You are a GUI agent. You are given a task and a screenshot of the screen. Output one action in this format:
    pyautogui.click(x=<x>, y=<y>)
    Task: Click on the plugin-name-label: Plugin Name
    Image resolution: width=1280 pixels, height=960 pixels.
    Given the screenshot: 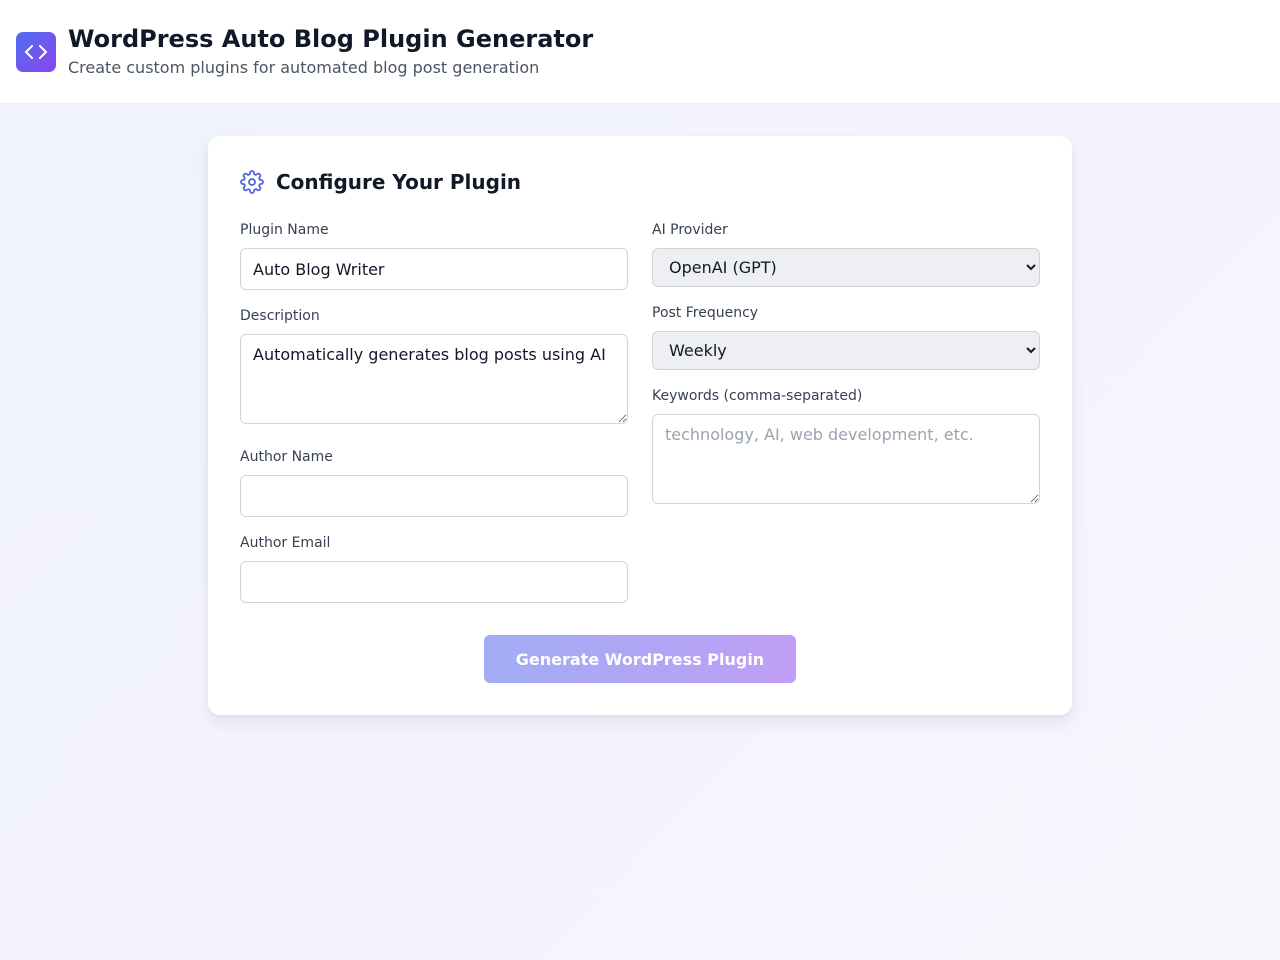 What is the action you would take?
    pyautogui.click(x=284, y=230)
    